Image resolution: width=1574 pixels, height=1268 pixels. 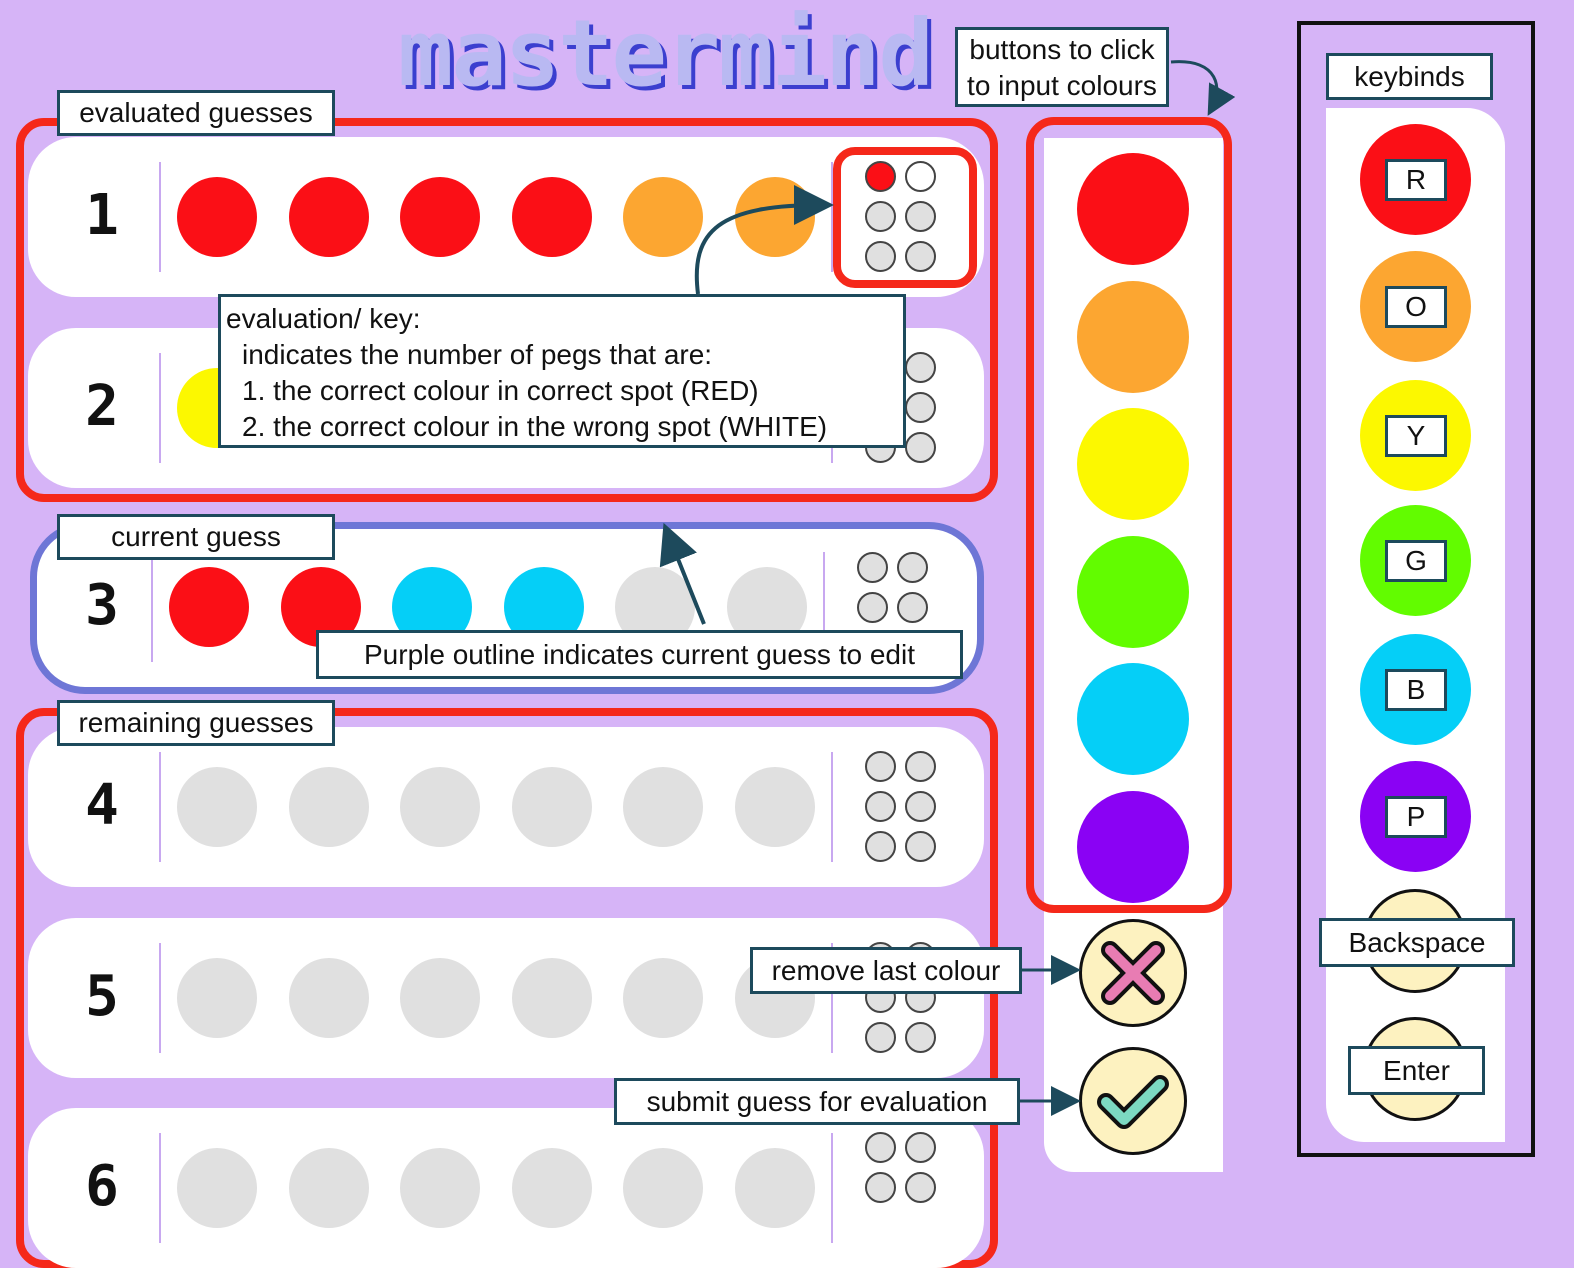 What do you see at coordinates (764, 240) in the screenshot?
I see `arrow-to-evaluation` at bounding box center [764, 240].